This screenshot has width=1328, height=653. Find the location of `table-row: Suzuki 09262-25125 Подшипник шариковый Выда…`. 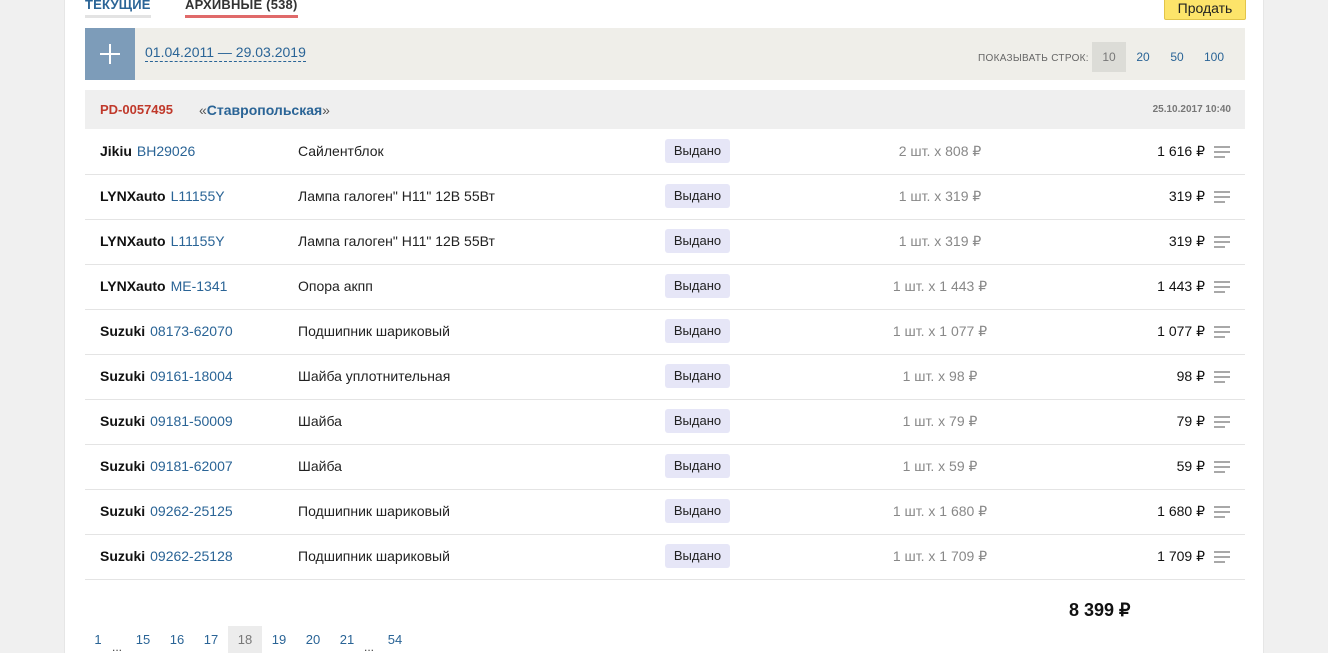

table-row: Suzuki 09262-25125 Подшипник шариковый Выда… is located at coordinates (665, 512).